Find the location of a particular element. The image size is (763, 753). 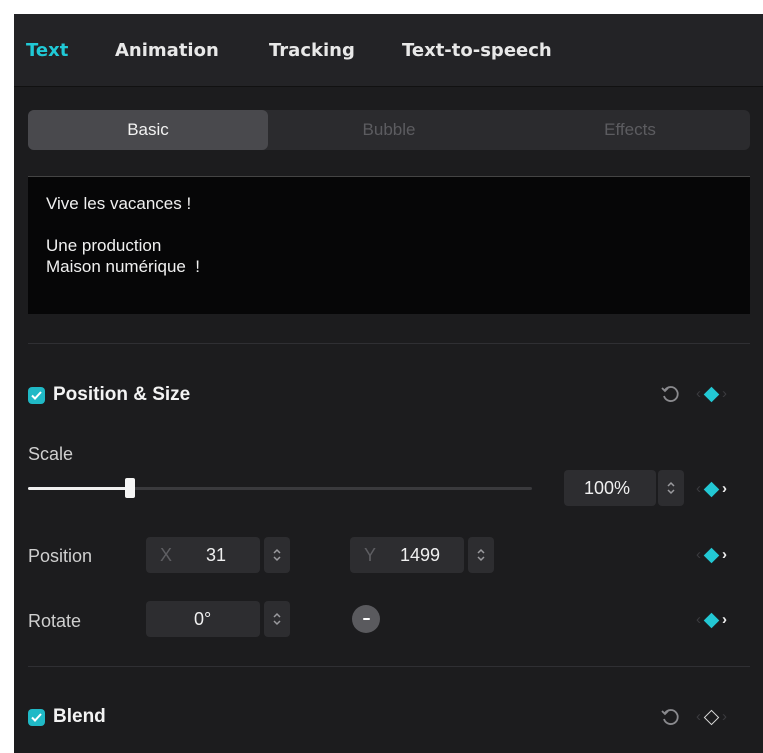

scale-keyframe: ‹ › is located at coordinates (711, 489).